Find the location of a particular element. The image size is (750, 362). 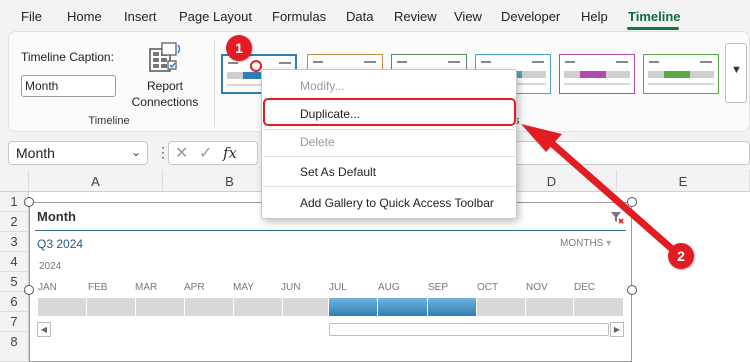

group-separator is located at coordinates (214, 83).